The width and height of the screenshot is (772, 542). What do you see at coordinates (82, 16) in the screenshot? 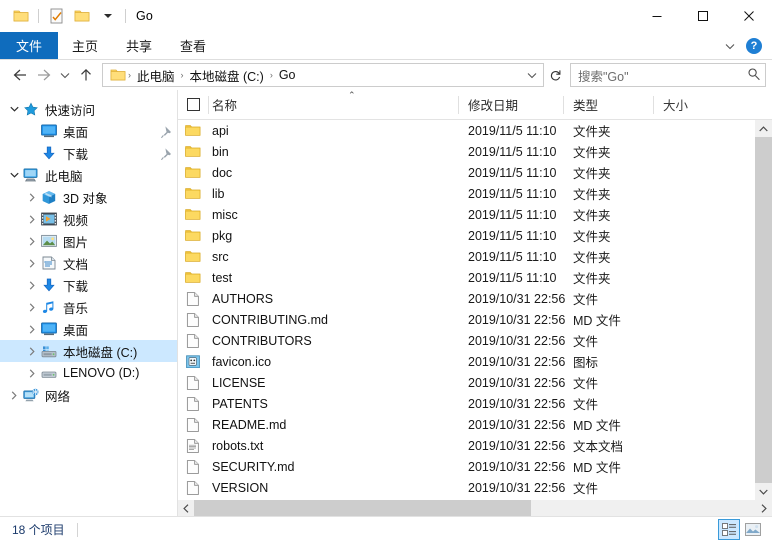
I see `new-folder-icon` at bounding box center [82, 16].